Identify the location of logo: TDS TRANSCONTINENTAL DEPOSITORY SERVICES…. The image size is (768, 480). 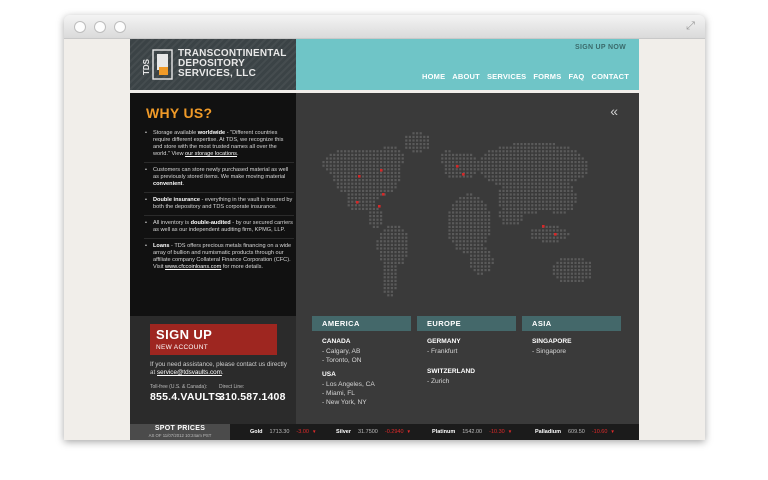
(213, 64).